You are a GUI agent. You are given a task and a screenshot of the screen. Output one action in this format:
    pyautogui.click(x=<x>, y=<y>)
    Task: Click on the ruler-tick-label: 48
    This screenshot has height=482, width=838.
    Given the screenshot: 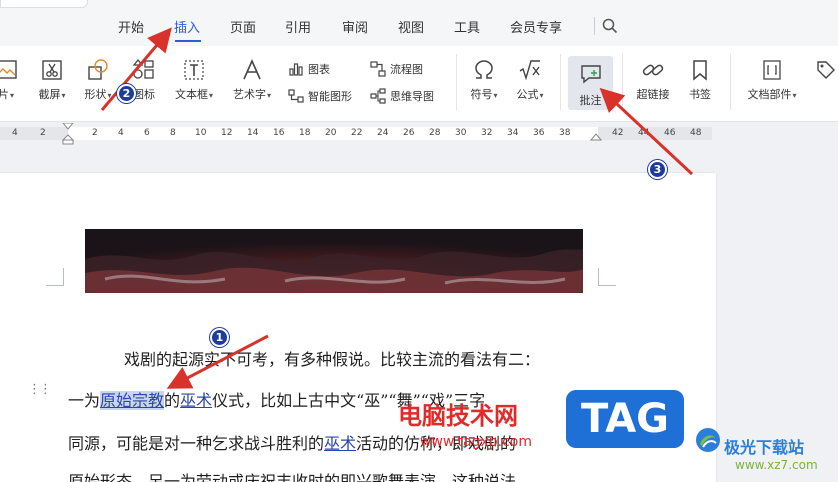 What is the action you would take?
    pyautogui.click(x=696, y=133)
    